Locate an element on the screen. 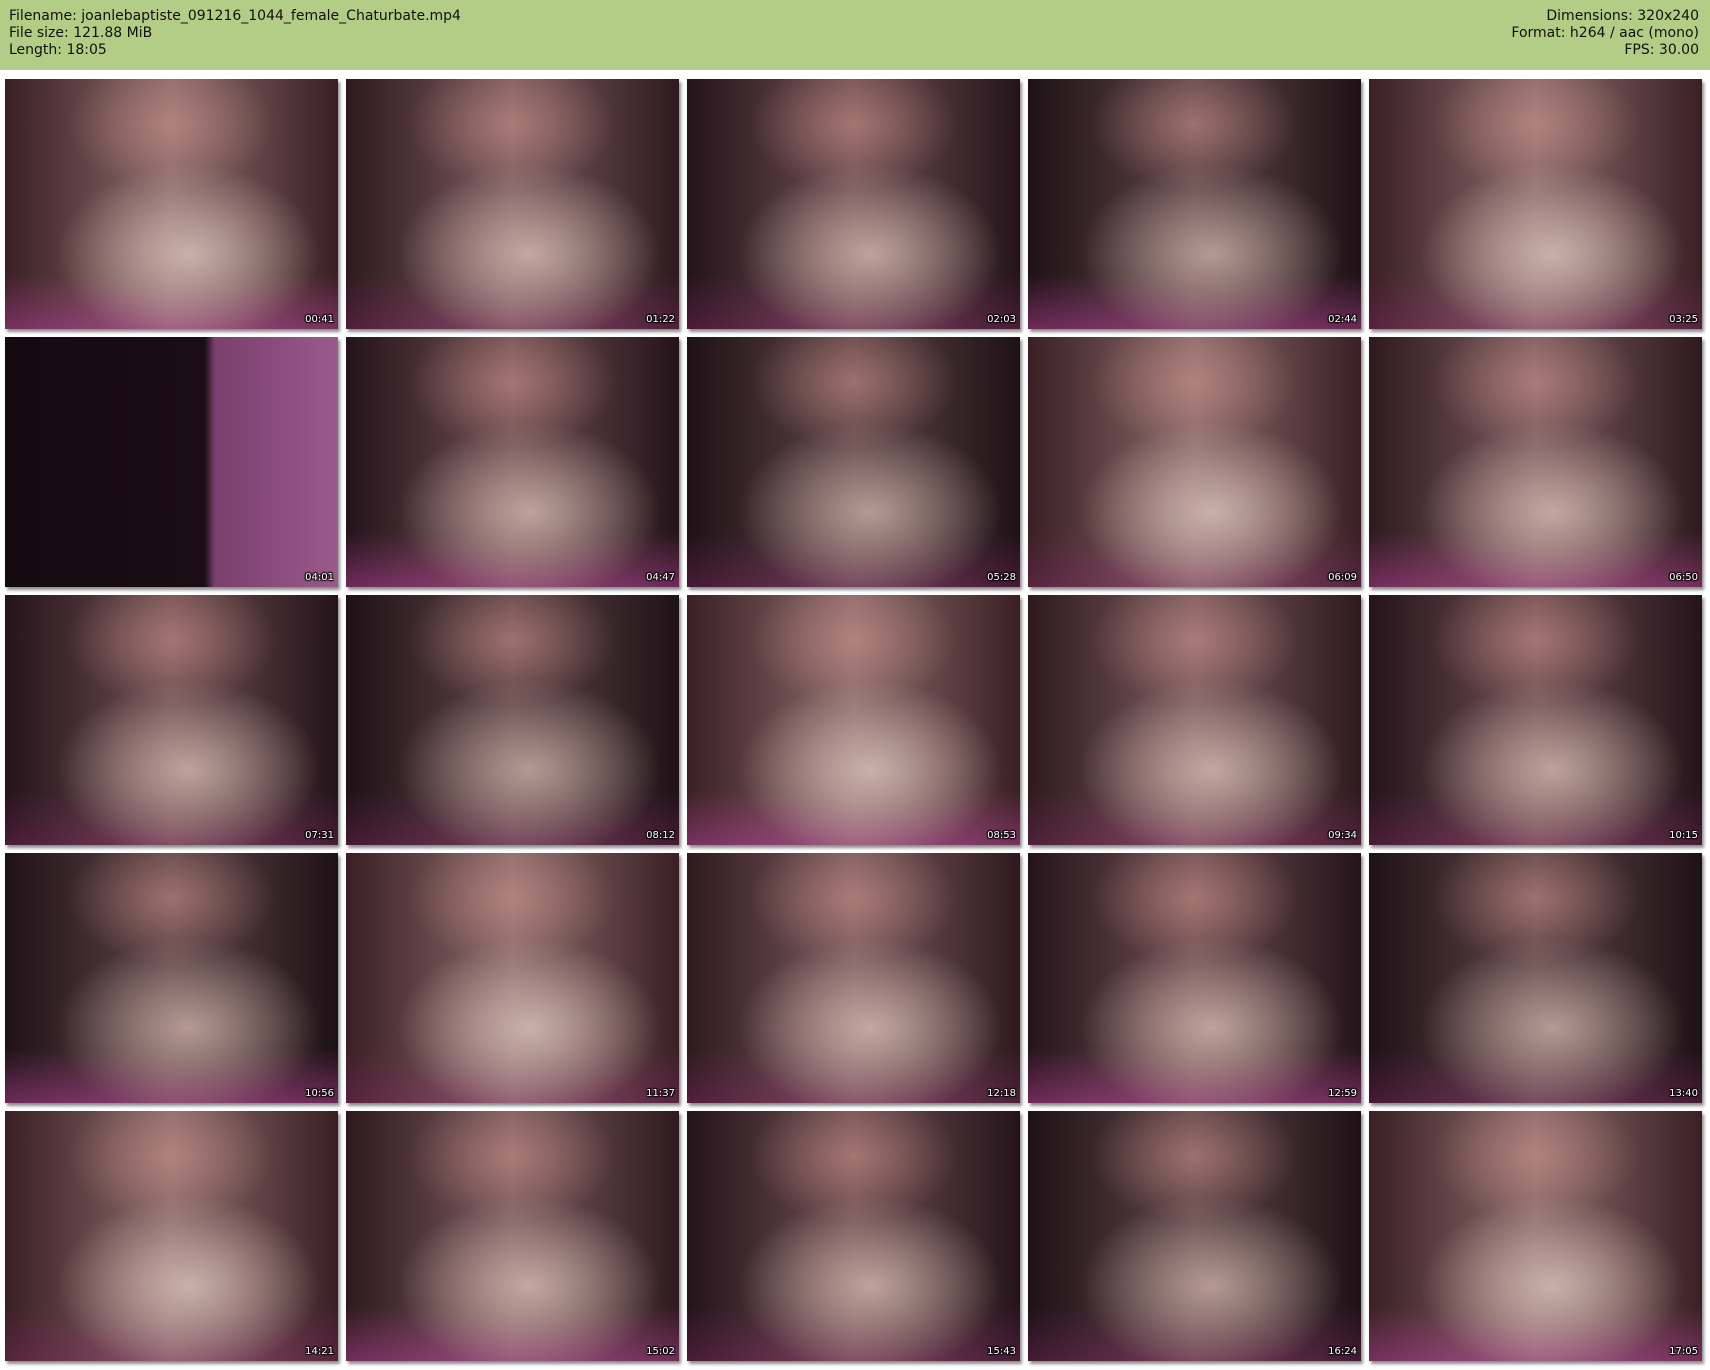 This screenshot has width=1710, height=1370. thumbnail-timestamp: 16:24 is located at coordinates (1342, 1351).